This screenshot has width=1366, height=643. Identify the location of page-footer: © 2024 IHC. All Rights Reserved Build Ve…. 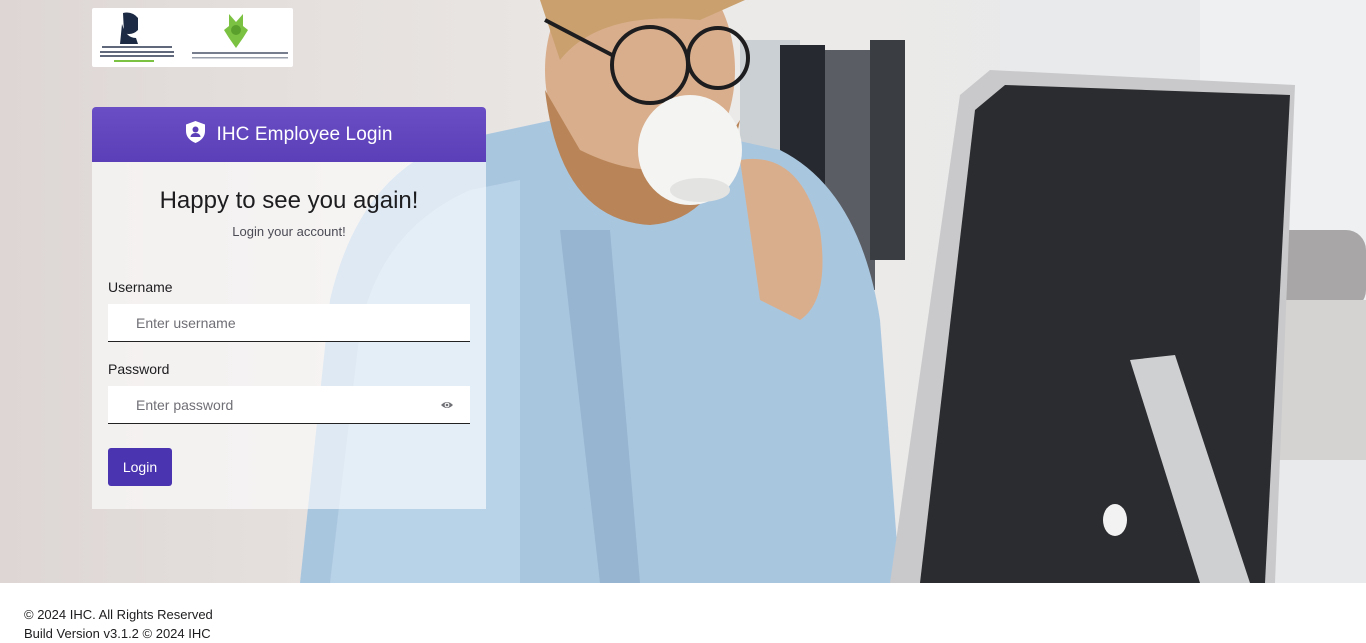
(118, 624).